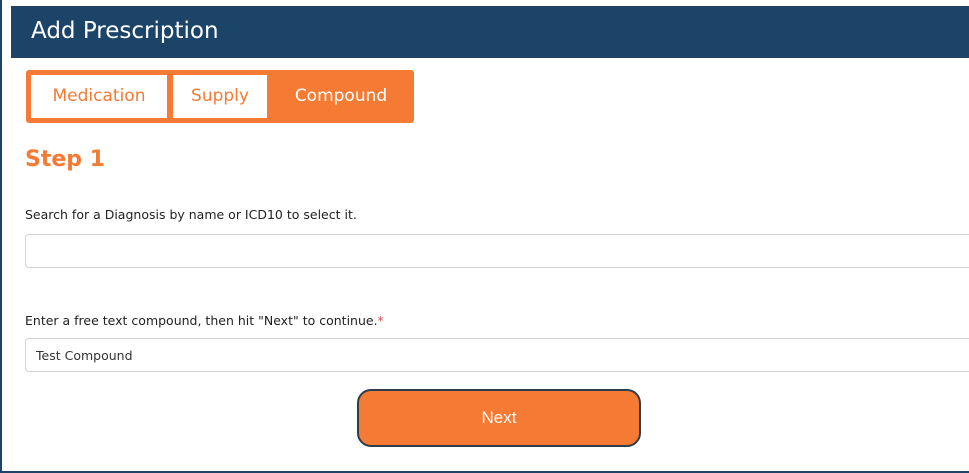 The height and width of the screenshot is (473, 969). I want to click on diagnosis-search-input, so click(497, 251).